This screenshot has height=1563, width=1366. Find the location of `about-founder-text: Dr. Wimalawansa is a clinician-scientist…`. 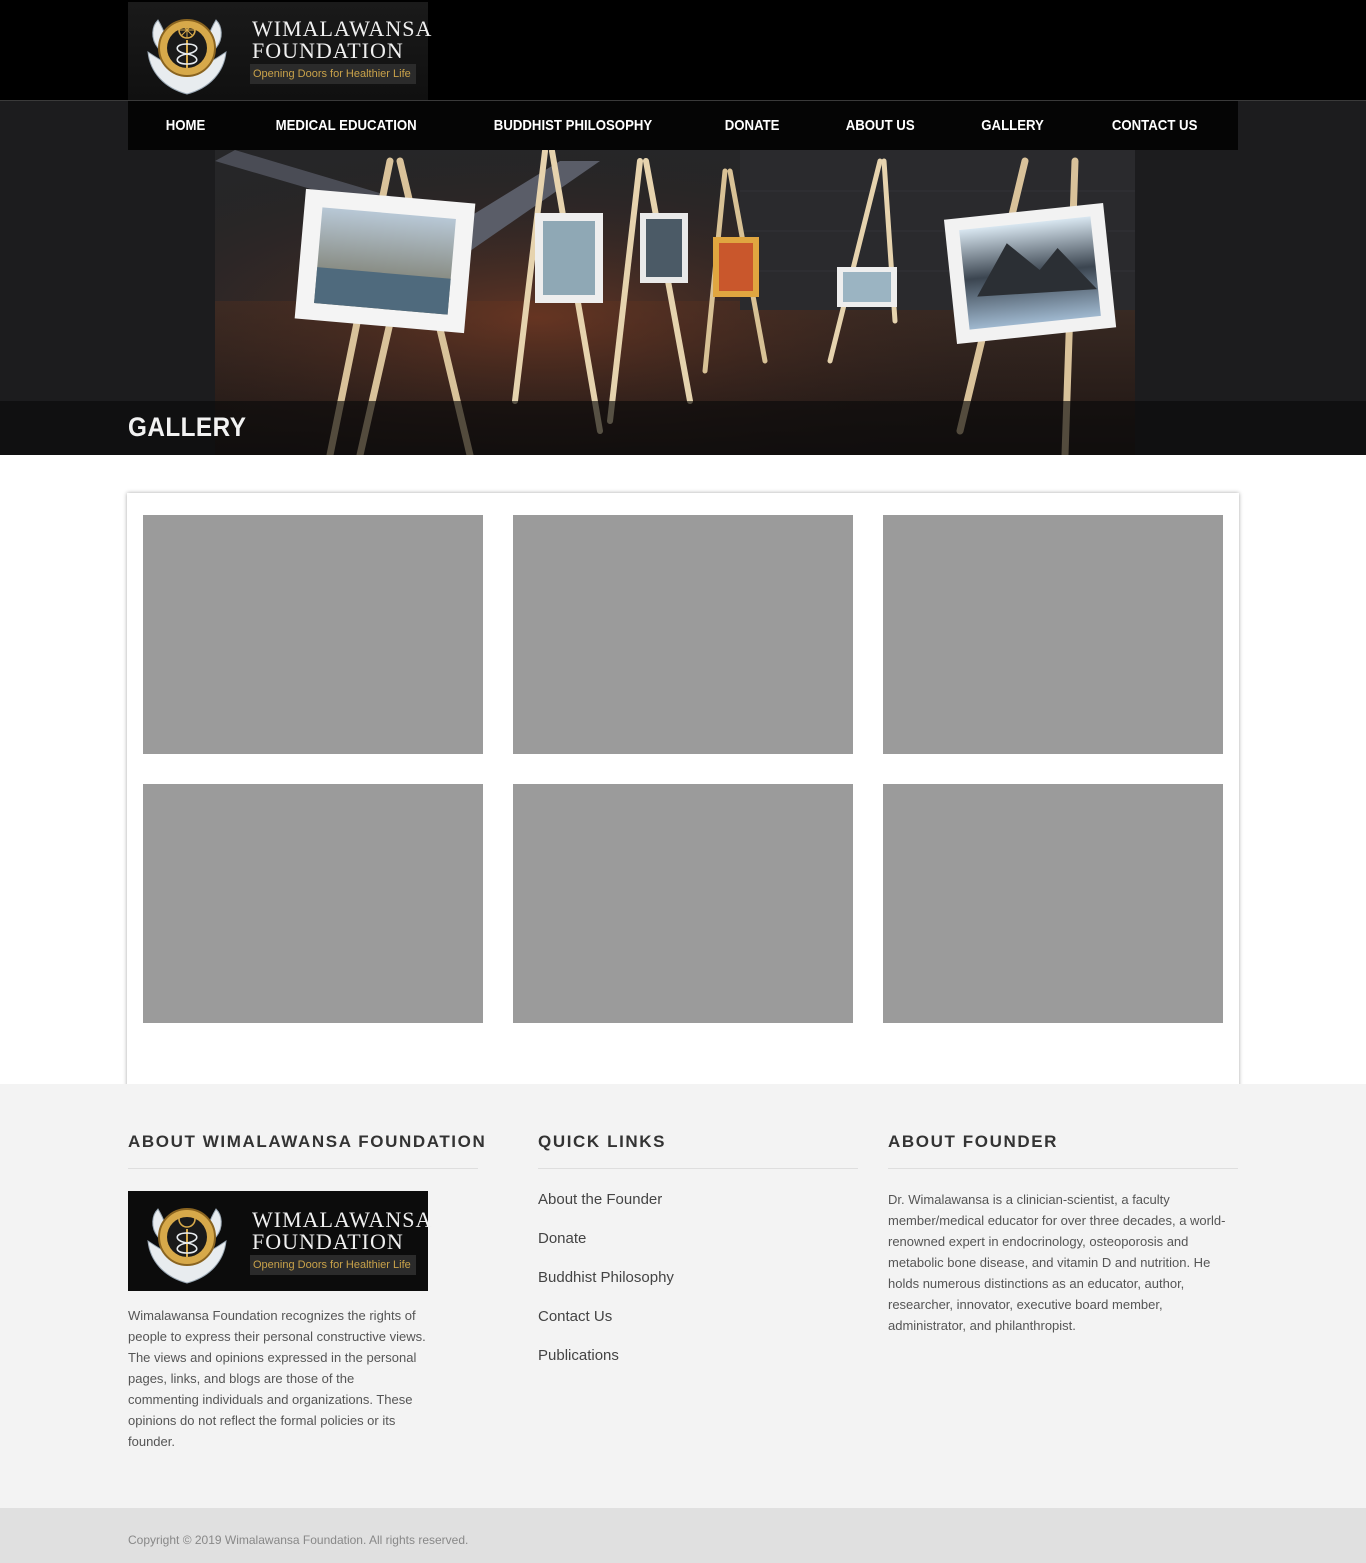

about-founder-text: Dr. Wimalawansa is a clinician-scientist… is located at coordinates (1057, 1262).